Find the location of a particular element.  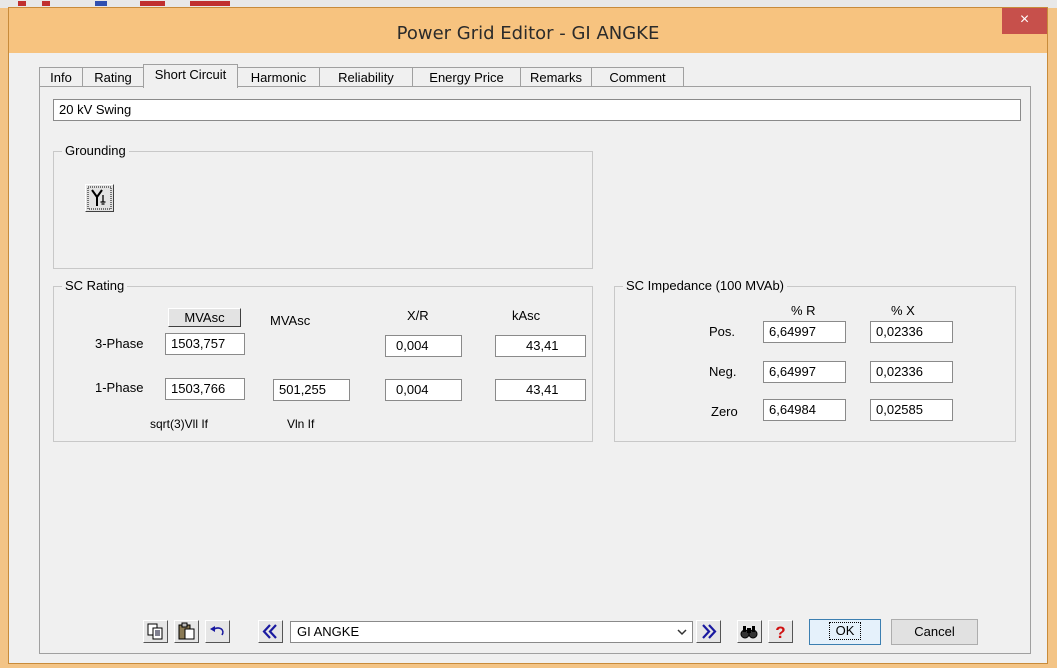

next-button is located at coordinates (708, 631).